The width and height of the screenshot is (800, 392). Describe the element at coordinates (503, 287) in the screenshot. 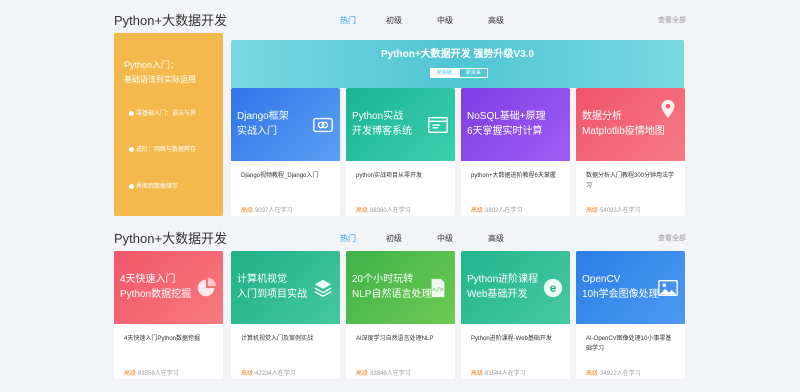

I see `thumbnail-text: Python进阶课程 Web基础开发` at that location.